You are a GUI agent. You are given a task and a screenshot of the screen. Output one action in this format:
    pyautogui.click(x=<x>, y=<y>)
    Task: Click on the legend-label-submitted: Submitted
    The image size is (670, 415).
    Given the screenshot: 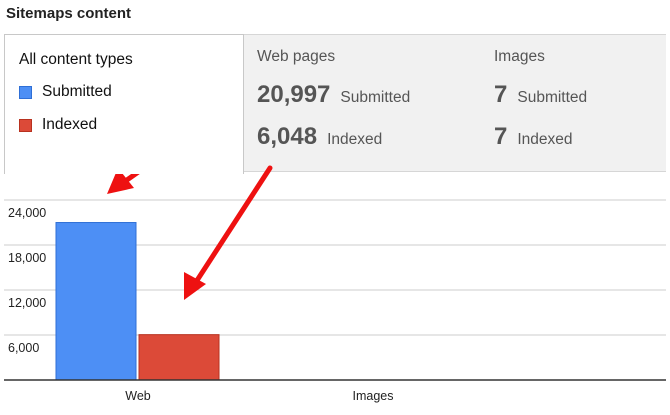 What is the action you would take?
    pyautogui.click(x=77, y=91)
    